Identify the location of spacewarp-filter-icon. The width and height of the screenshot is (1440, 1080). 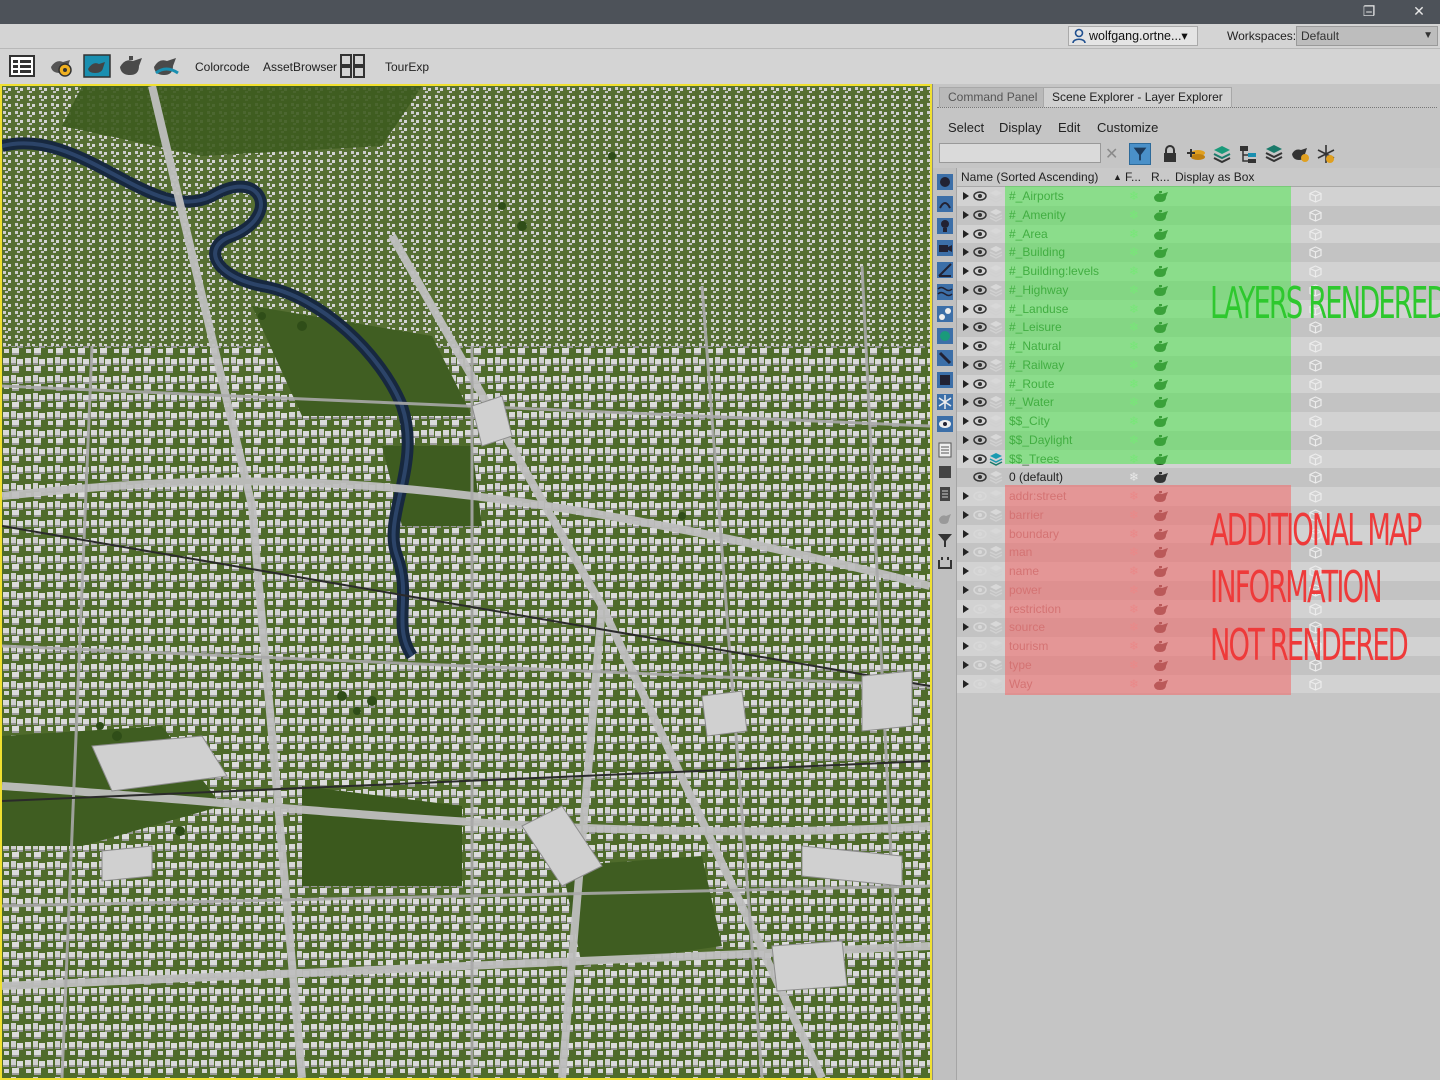
(945, 292).